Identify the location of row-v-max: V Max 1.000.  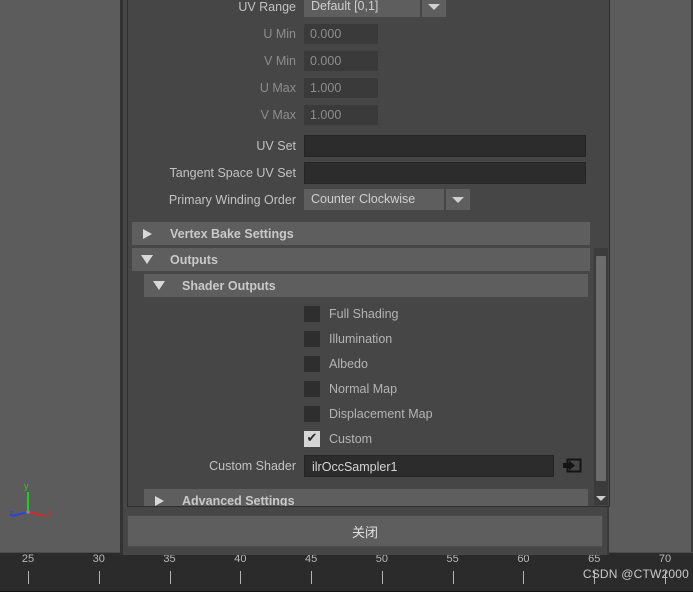
(361, 114).